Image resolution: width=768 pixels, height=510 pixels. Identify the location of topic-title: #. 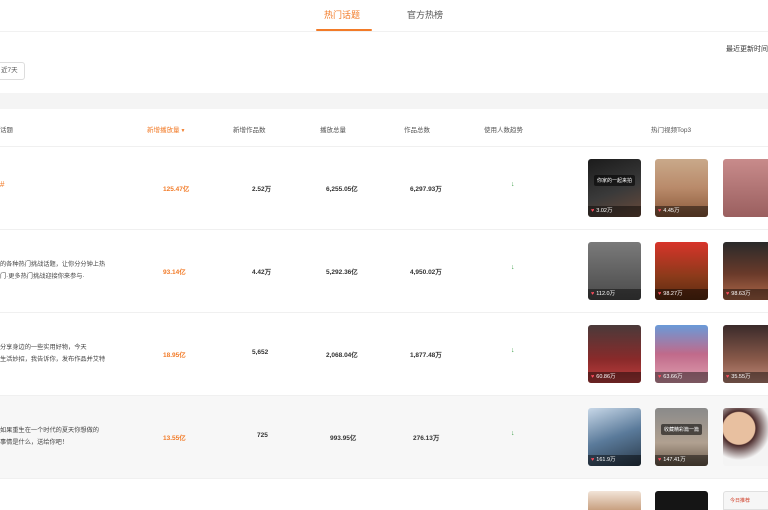
(2, 184).